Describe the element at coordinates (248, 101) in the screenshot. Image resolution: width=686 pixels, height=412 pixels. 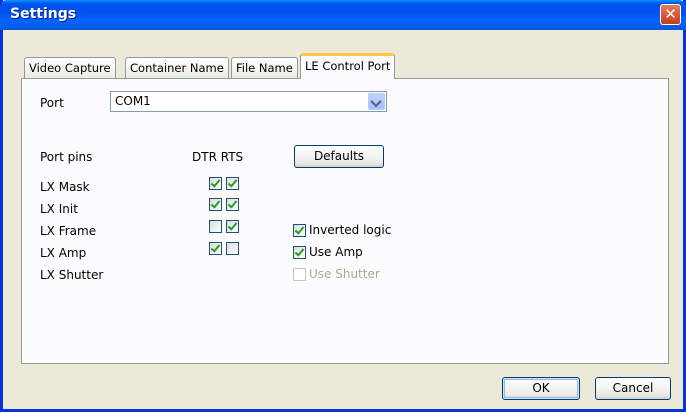
I see `port-select: COM1` at that location.